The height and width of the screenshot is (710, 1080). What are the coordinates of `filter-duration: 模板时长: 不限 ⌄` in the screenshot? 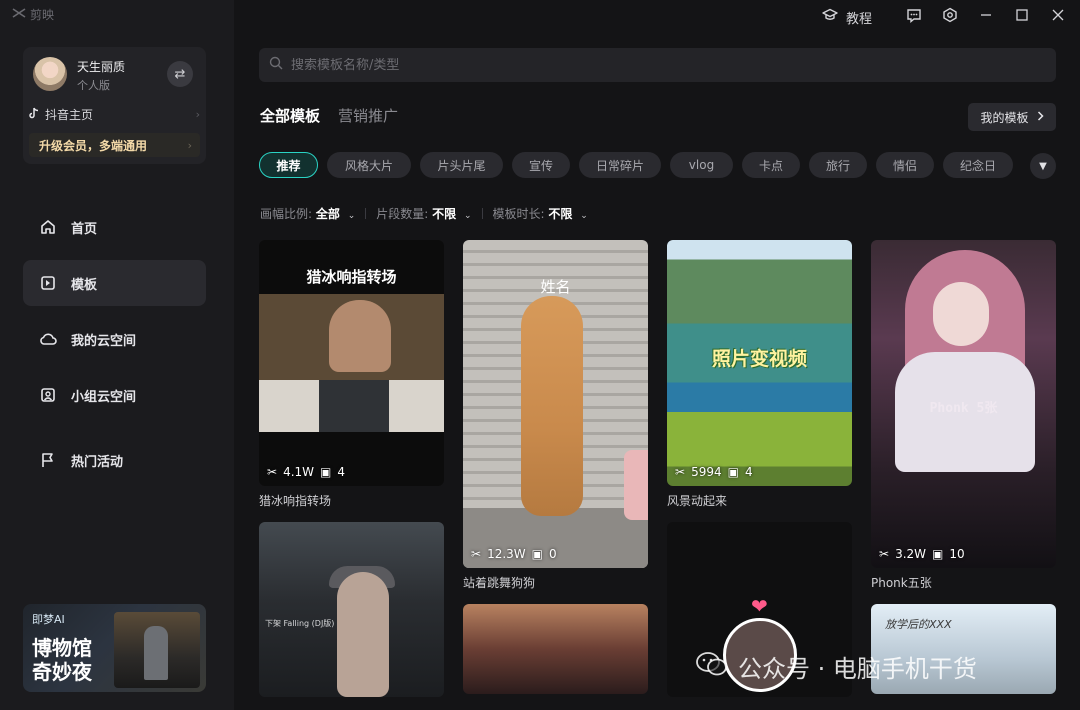 It's located at (540, 213).